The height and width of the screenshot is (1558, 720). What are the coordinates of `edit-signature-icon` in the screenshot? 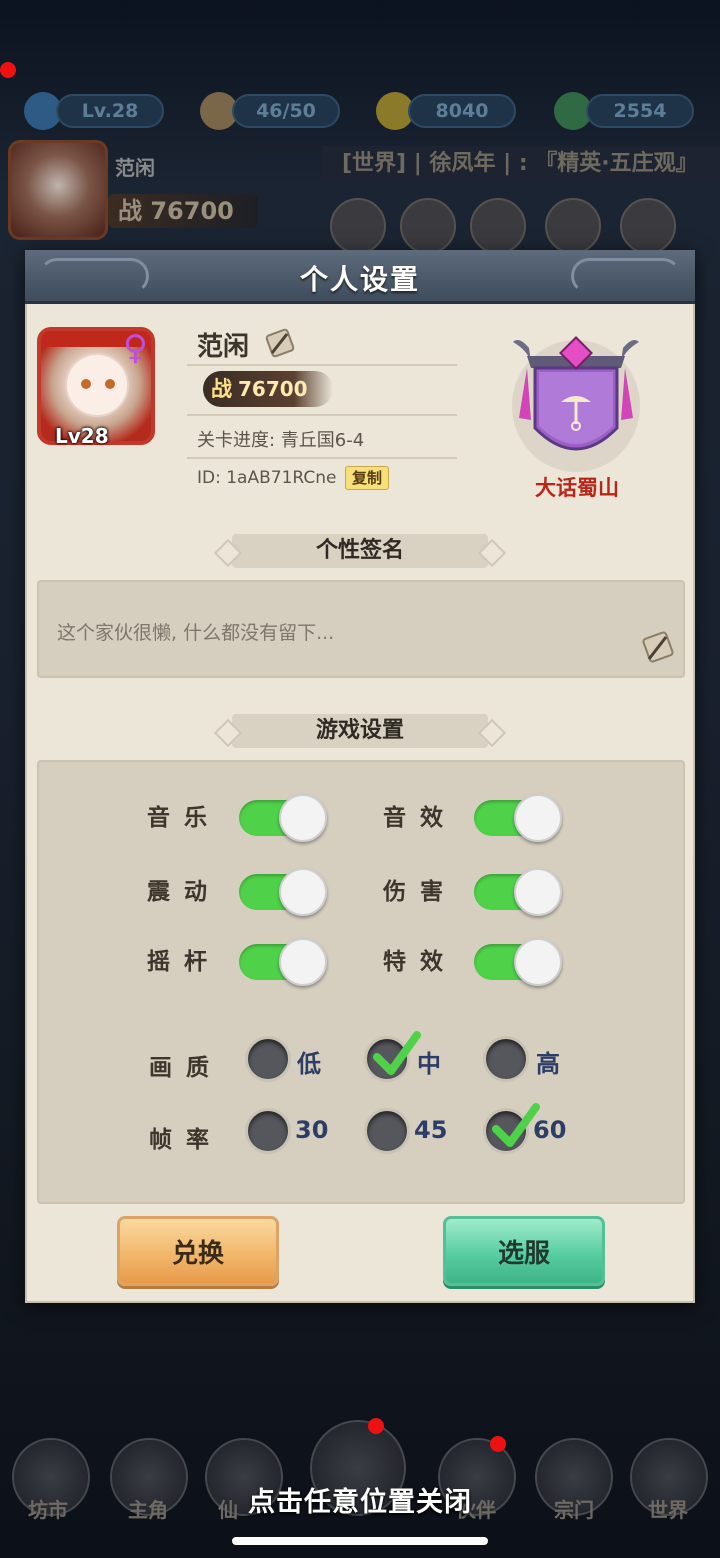 It's located at (657, 647).